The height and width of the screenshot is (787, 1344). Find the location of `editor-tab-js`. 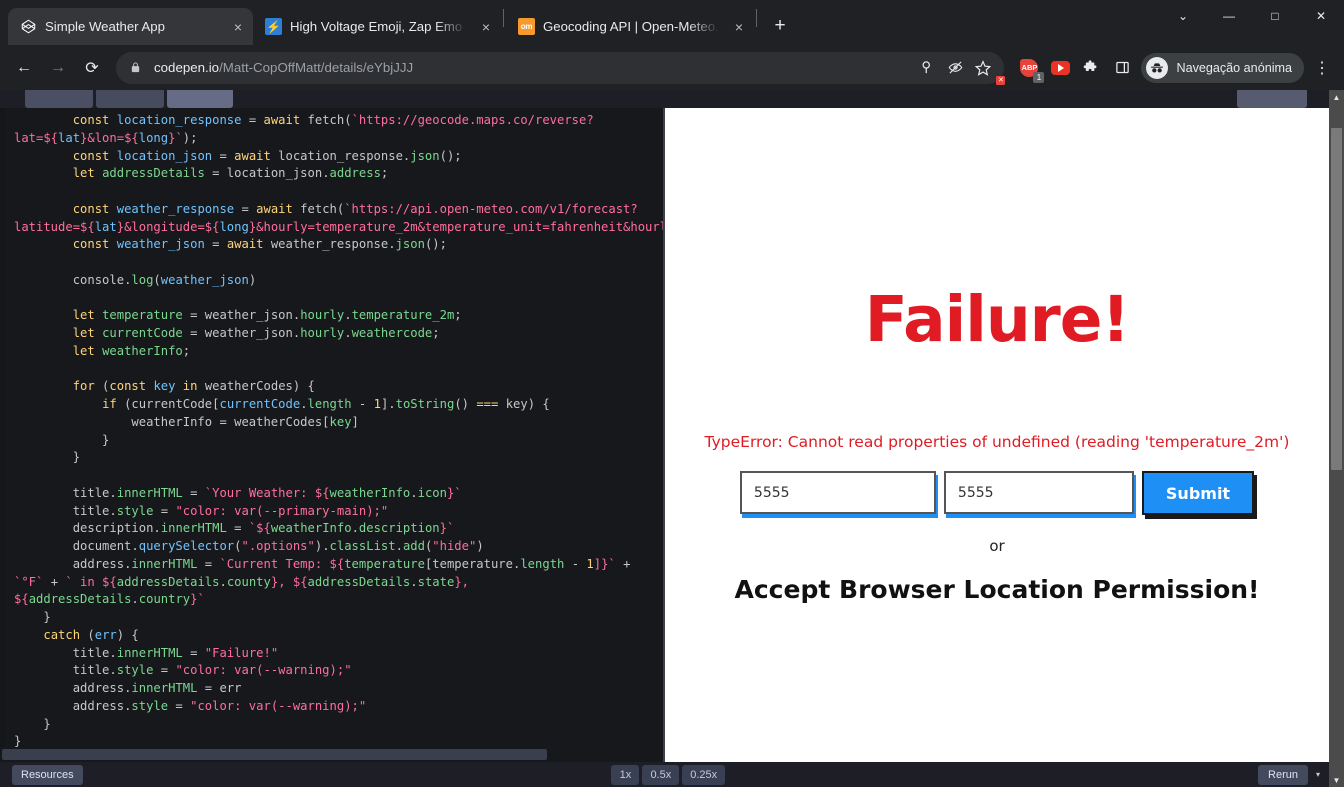

editor-tab-js is located at coordinates (200, 99).